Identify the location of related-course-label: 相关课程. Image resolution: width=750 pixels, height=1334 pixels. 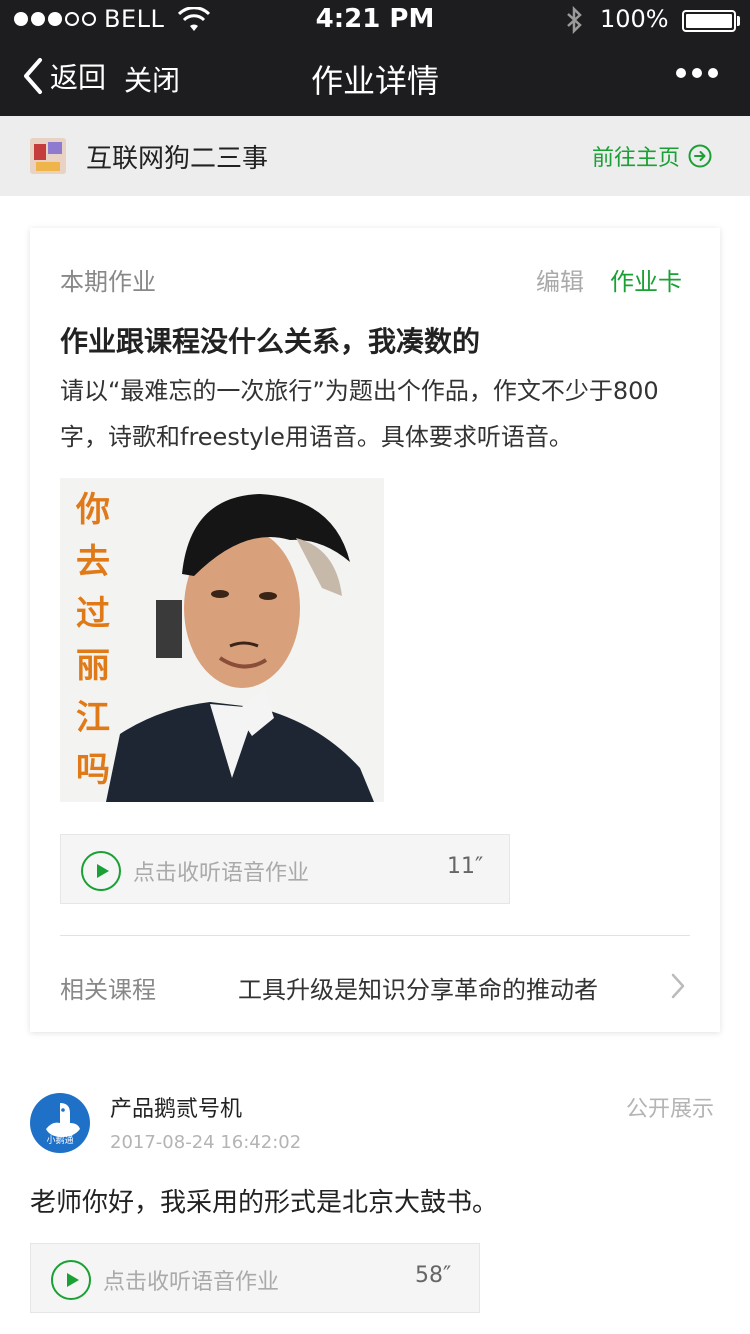
(108, 990).